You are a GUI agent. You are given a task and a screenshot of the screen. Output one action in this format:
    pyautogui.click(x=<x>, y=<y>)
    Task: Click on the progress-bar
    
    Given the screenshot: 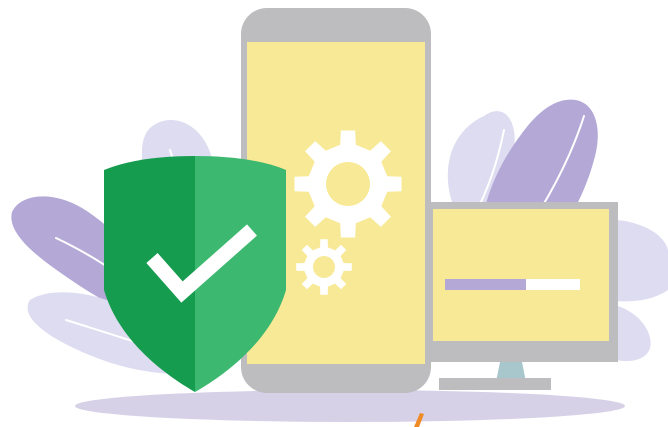 What is the action you would take?
    pyautogui.click(x=512, y=284)
    